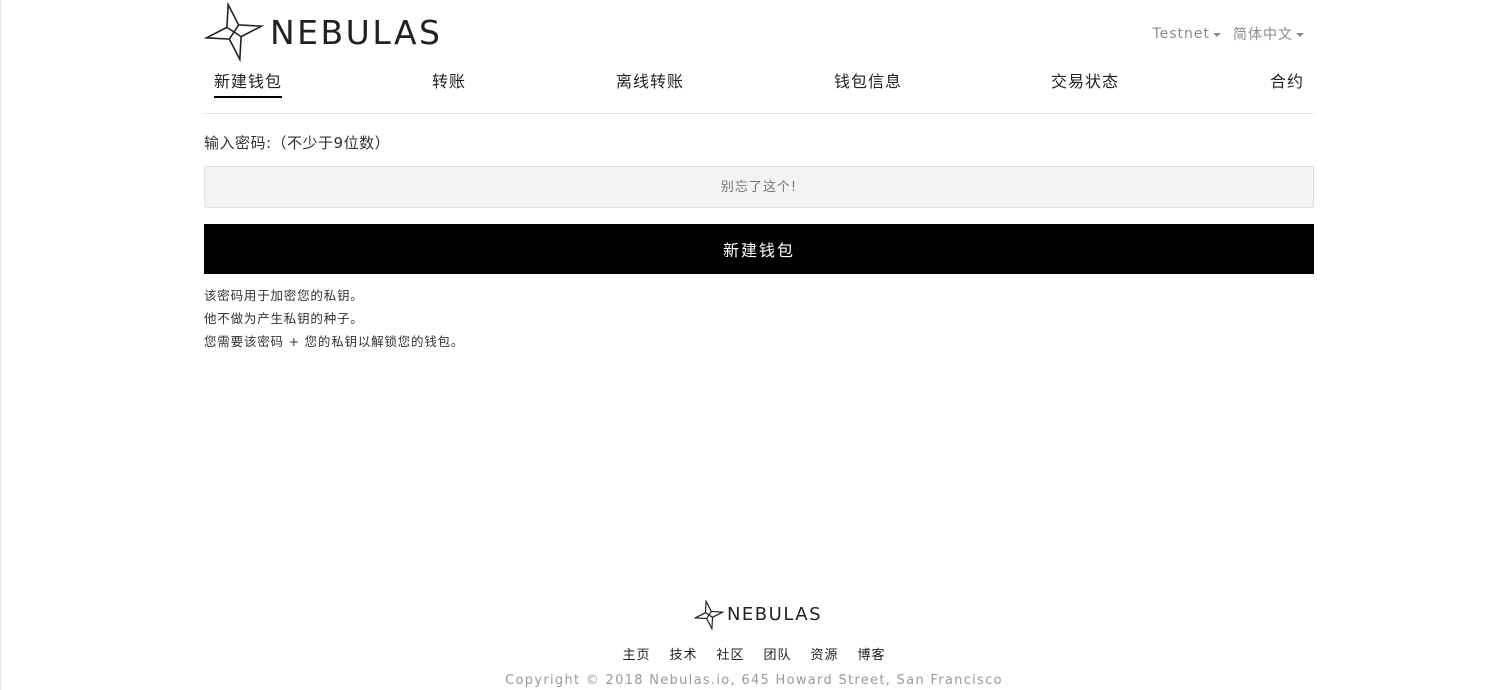  What do you see at coordinates (334, 341) in the screenshot?
I see `note-line: 您需要该密码 + 您的私钥以解锁您的钱包。` at bounding box center [334, 341].